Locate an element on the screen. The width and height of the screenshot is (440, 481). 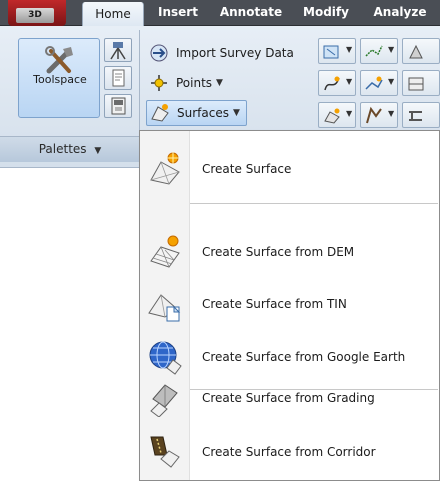
surface-from-corridor-icon is located at coordinates (165, 452).